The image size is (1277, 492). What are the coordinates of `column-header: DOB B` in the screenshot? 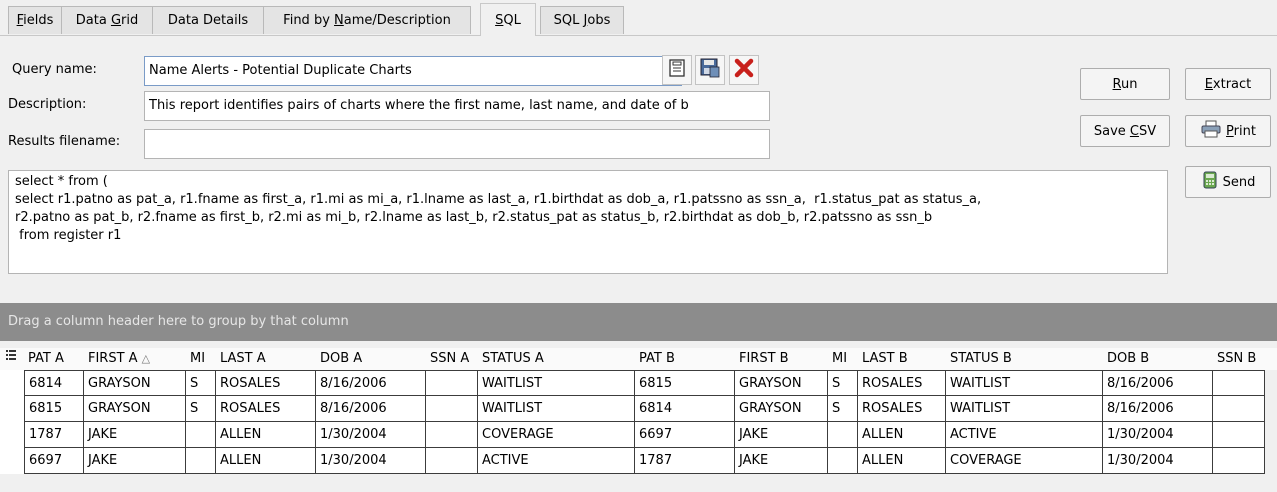 It's located at (1158, 359).